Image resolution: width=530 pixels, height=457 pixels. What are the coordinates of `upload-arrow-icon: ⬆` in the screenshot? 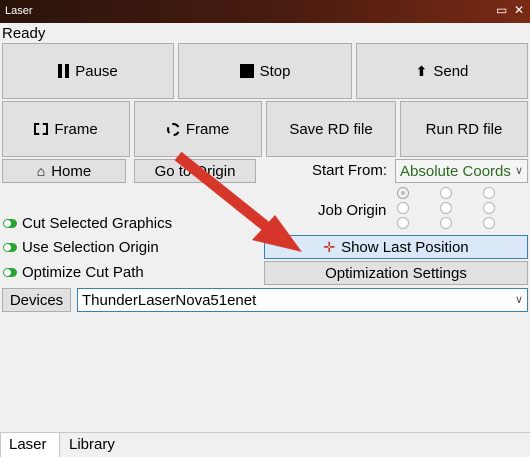 It's located at (421, 70).